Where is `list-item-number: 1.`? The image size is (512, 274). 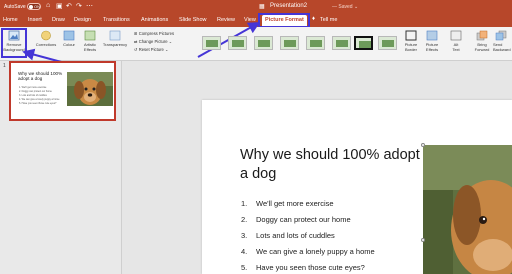
list-item-number: 1. is located at coordinates (244, 203).